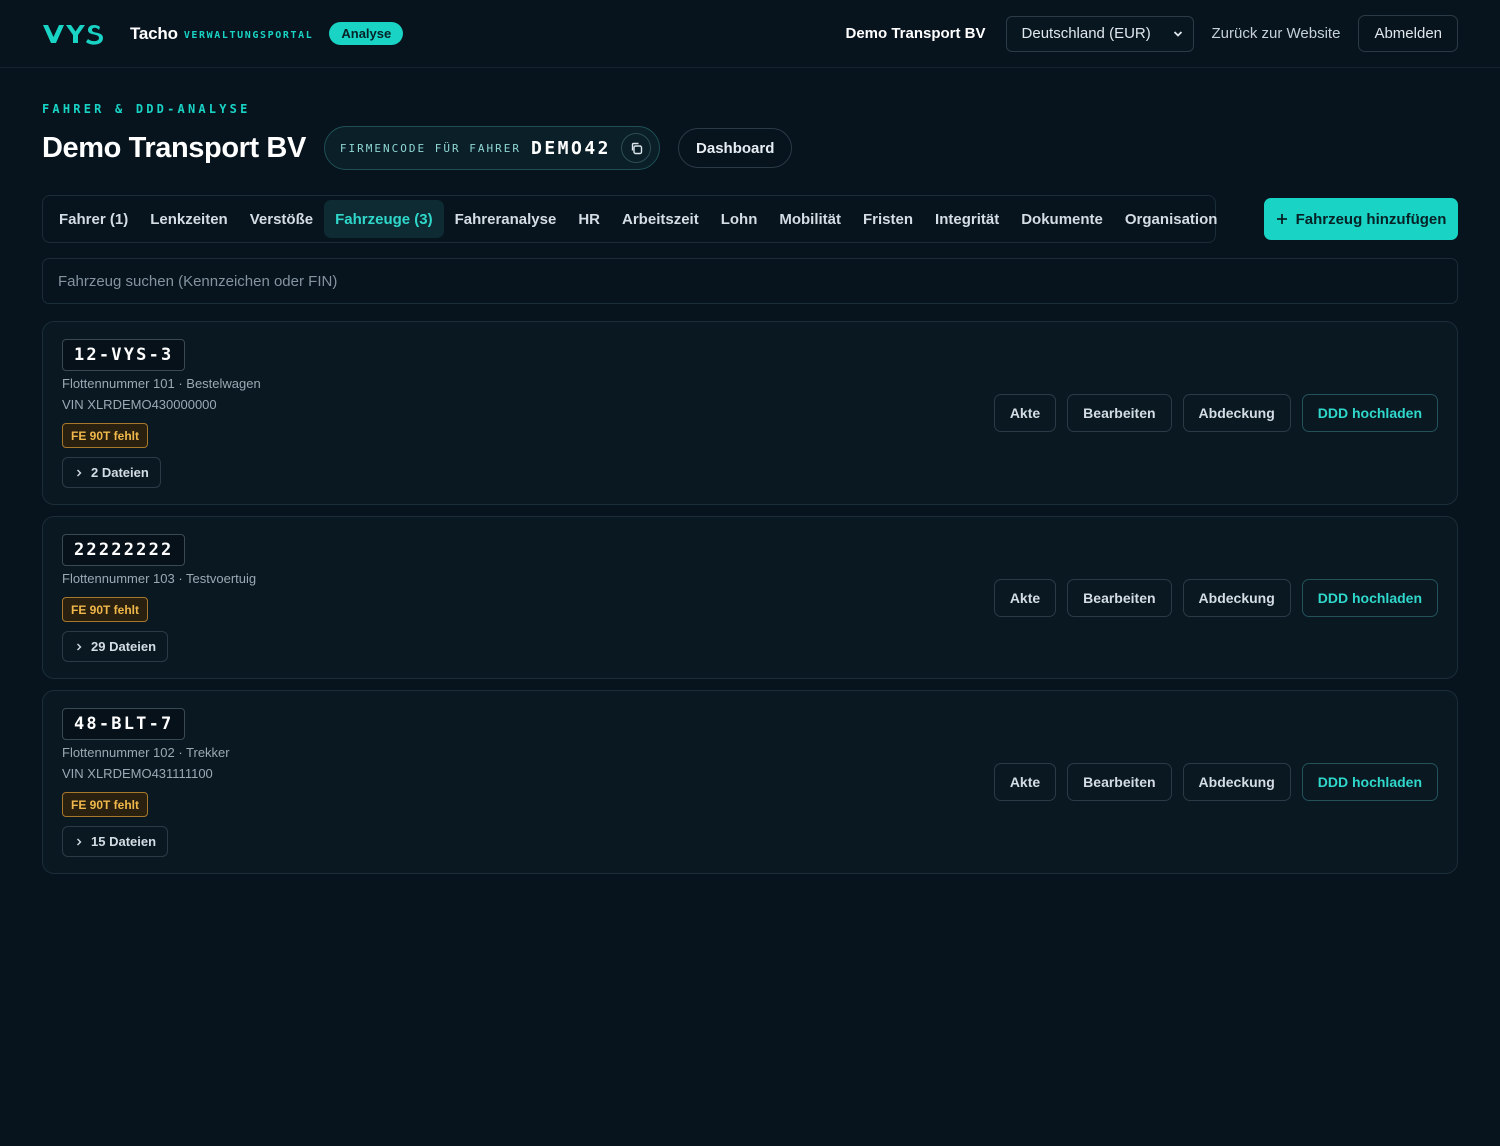  I want to click on tab-organisation: Organisation, so click(1171, 219).